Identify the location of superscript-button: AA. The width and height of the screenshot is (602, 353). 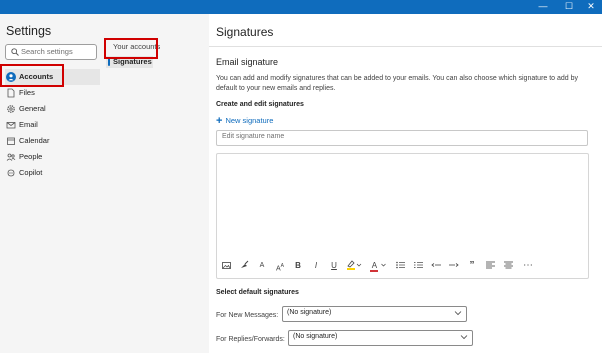
(280, 266).